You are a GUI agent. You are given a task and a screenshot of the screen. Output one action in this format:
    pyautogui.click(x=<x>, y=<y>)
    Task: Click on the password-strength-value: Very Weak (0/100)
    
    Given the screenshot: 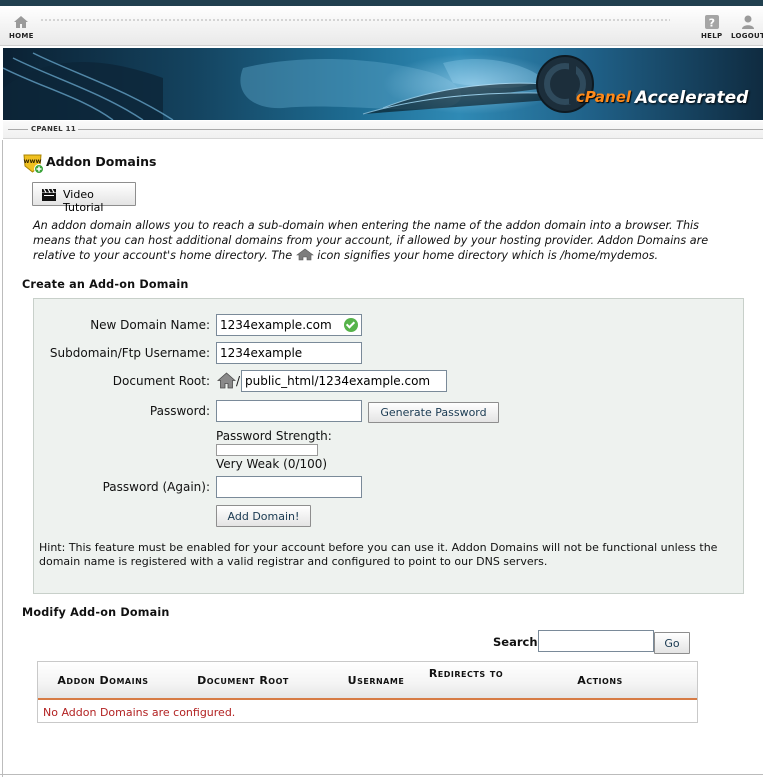 What is the action you would take?
    pyautogui.click(x=272, y=464)
    